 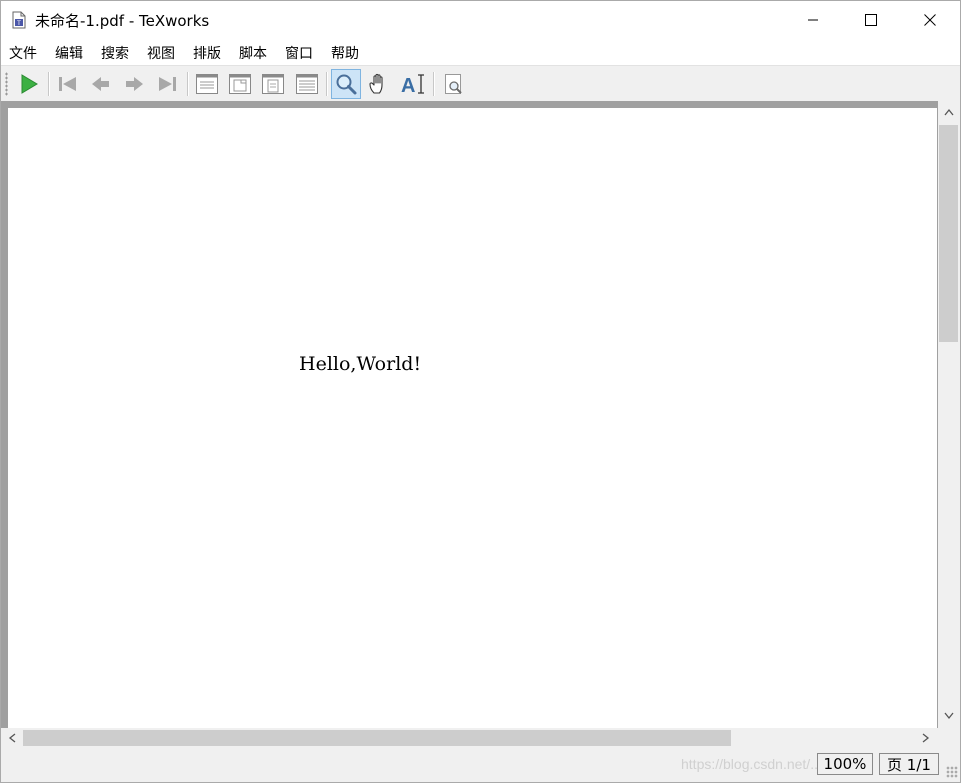 What do you see at coordinates (299, 53) in the screenshot?
I see `menu-window: 窗口` at bounding box center [299, 53].